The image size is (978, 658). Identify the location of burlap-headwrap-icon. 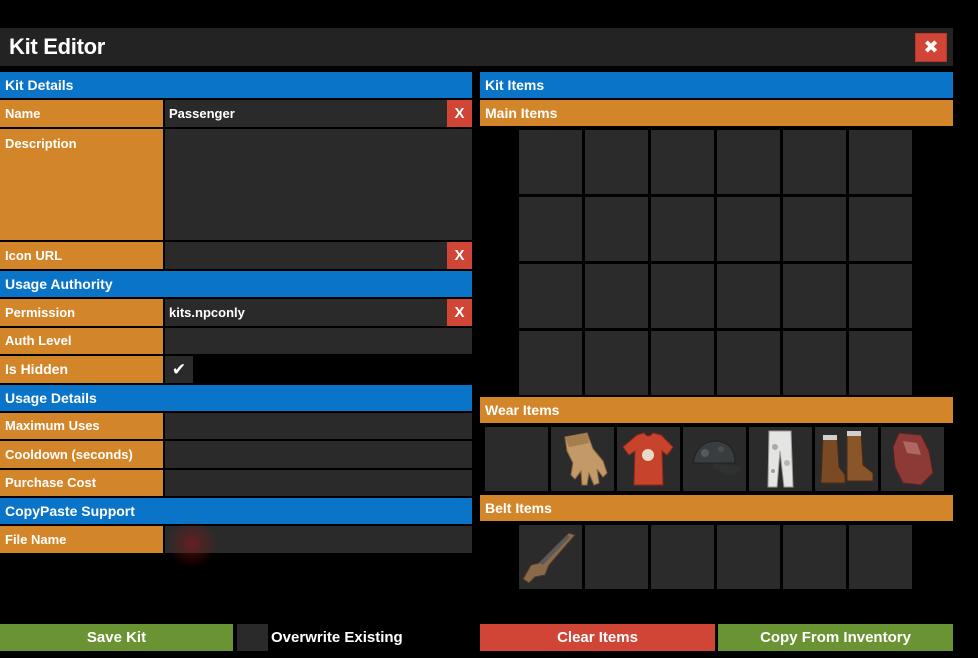
(913, 459).